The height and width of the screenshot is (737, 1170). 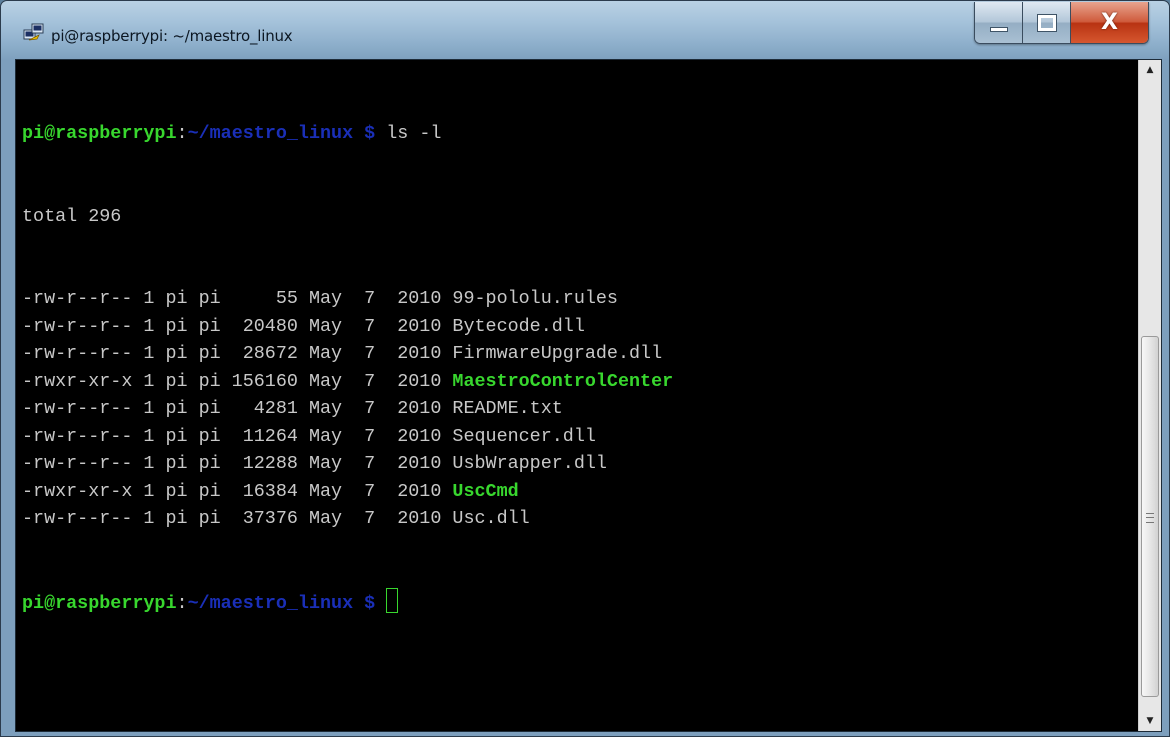 What do you see at coordinates (237, 518) in the screenshot?
I see `file-meta: -rw-r--r-- 1 pi pi 37376 May 7 2010` at bounding box center [237, 518].